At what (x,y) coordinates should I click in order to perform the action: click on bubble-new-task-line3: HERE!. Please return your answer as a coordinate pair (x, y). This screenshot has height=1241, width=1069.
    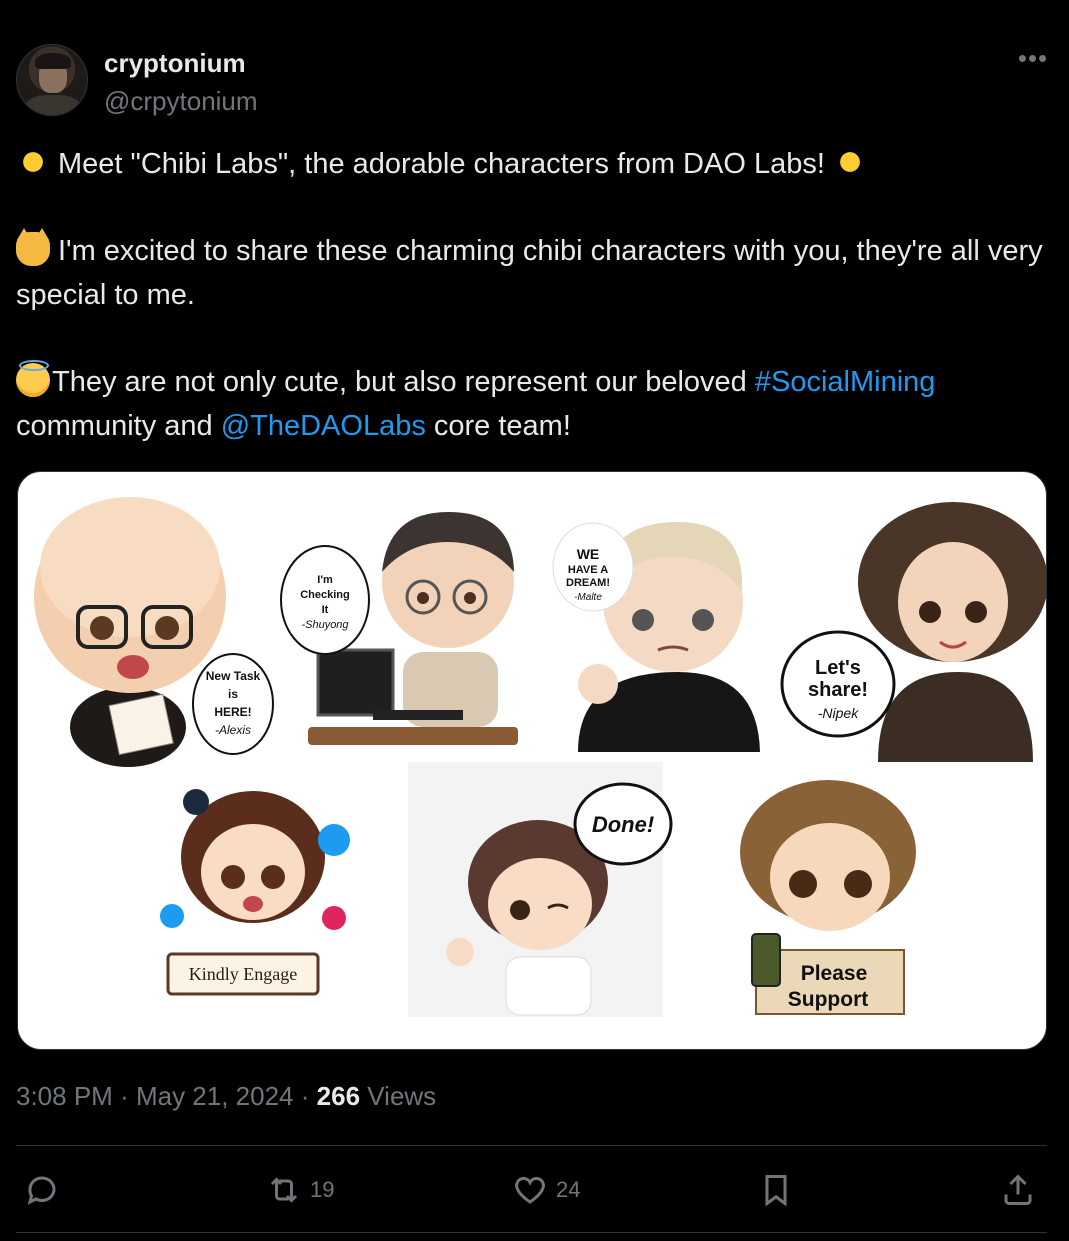
    Looking at the image, I should click on (232, 712).